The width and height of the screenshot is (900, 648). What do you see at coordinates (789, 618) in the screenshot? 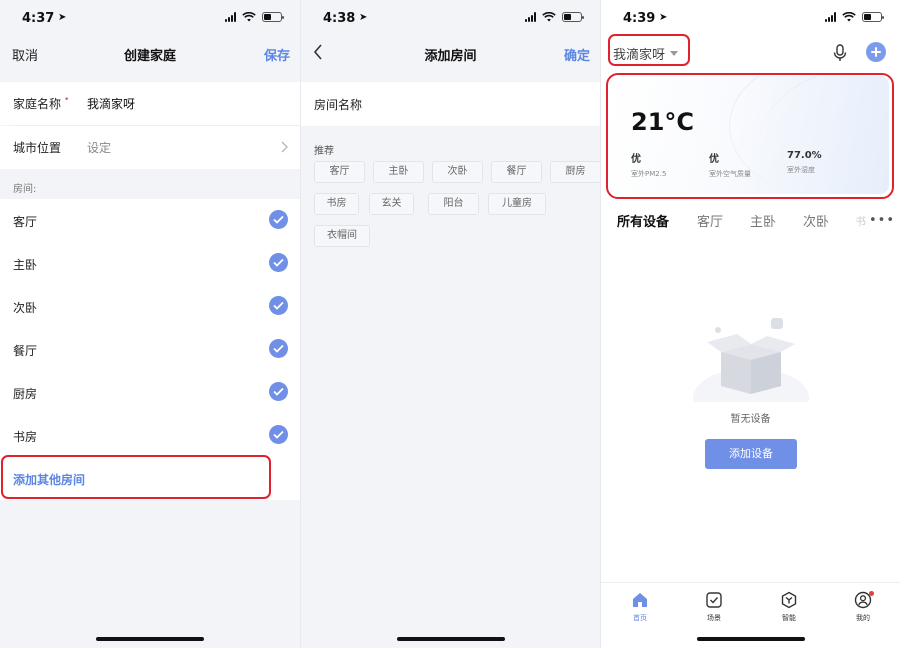
I see `tabbar-label: 智能` at bounding box center [789, 618].